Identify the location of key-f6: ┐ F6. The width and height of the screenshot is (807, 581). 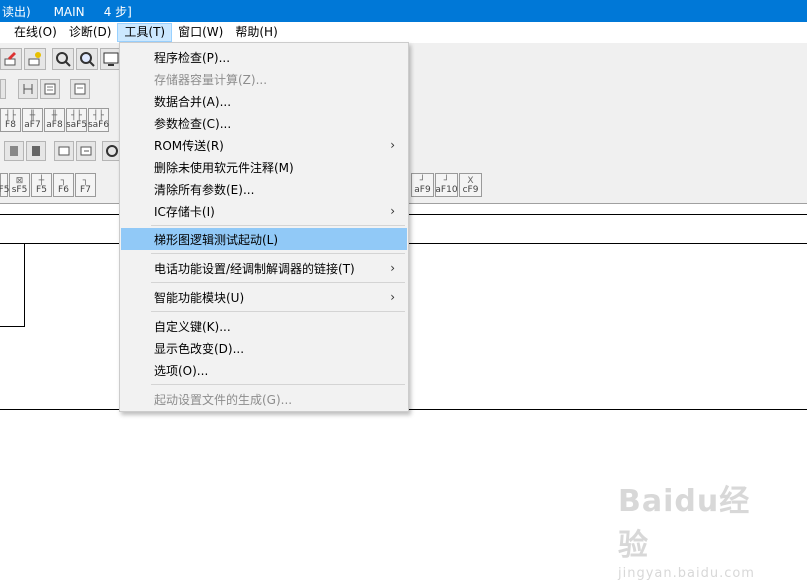
(63, 185).